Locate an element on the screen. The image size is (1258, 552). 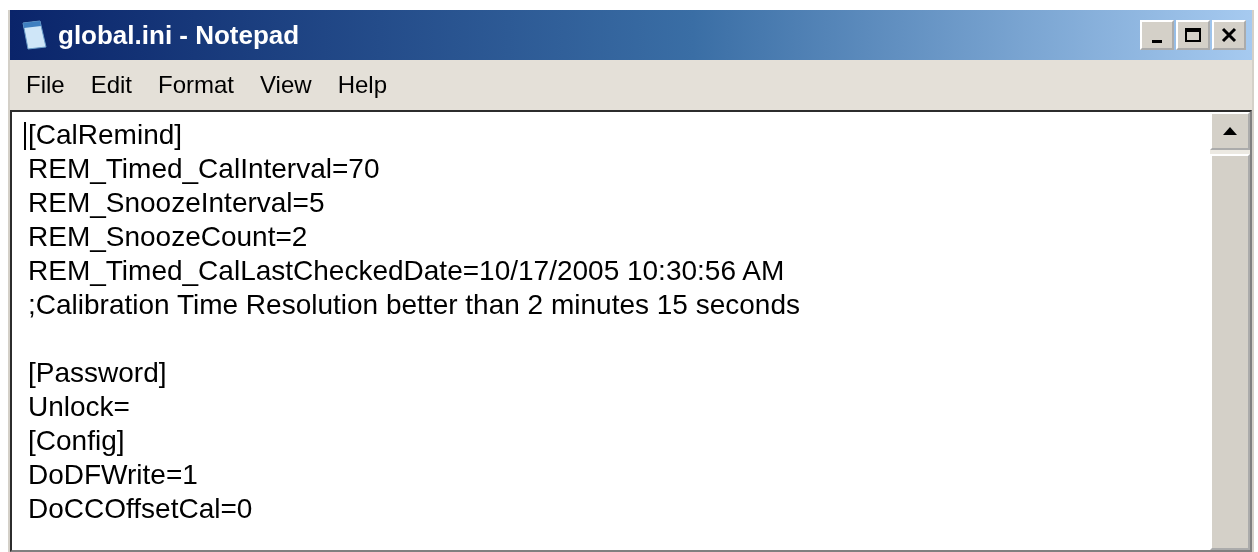
text-line: REM_SnoozeCount=2 is located at coordinates (168, 237).